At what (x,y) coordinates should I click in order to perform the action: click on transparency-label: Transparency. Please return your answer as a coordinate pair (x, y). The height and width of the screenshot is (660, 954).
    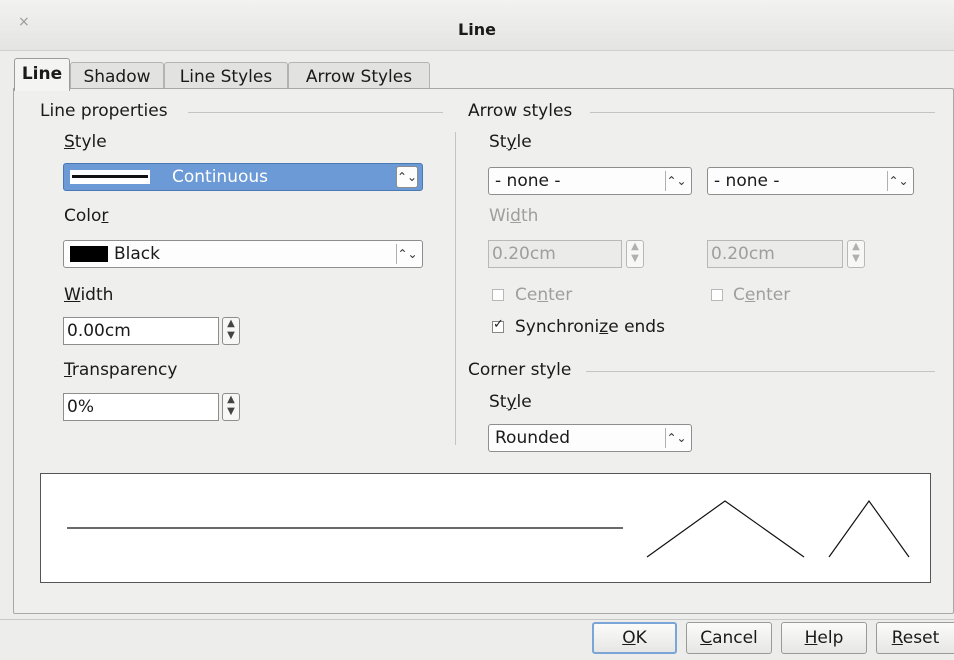
    Looking at the image, I should click on (121, 370).